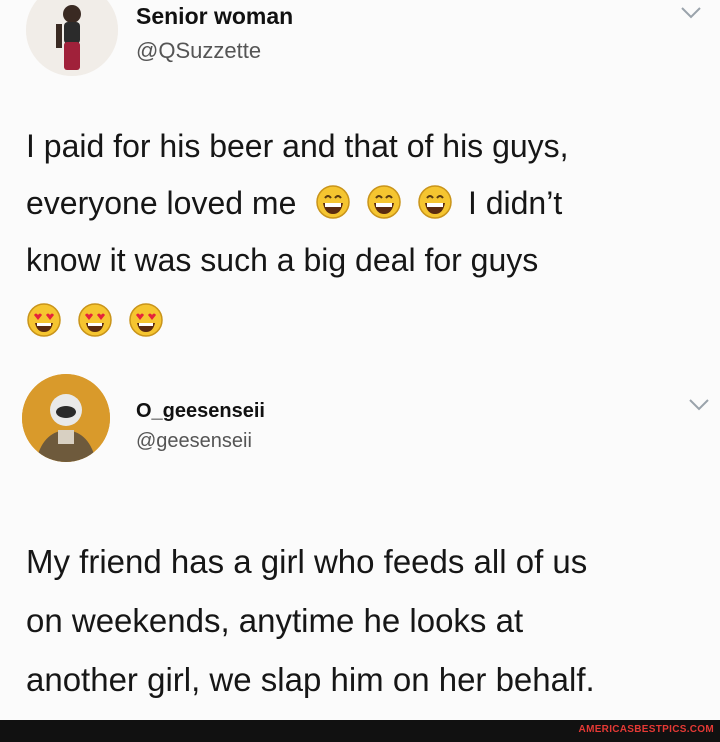  What do you see at coordinates (275, 620) in the screenshot?
I see `tweet-line: on weekends, anytime he looks at` at bounding box center [275, 620].